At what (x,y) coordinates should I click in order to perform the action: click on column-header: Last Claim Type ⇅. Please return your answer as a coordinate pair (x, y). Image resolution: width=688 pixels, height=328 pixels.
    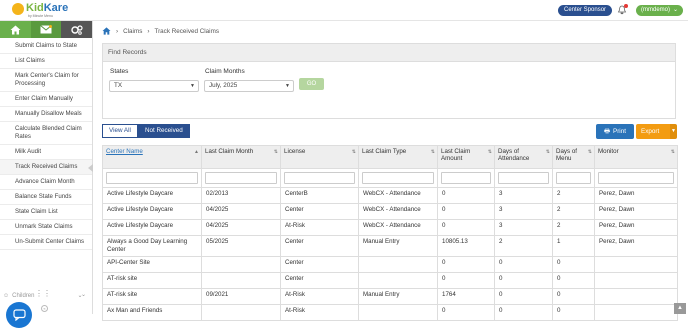
    Looking at the image, I should click on (398, 157).